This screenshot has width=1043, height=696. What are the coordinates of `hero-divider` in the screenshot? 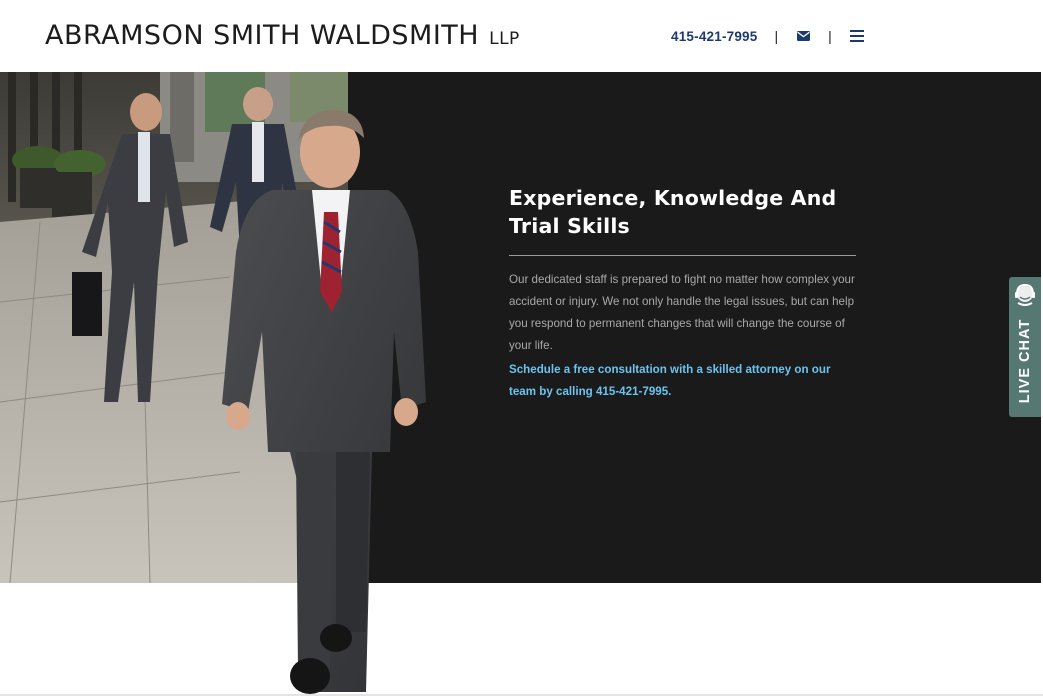 It's located at (682, 255).